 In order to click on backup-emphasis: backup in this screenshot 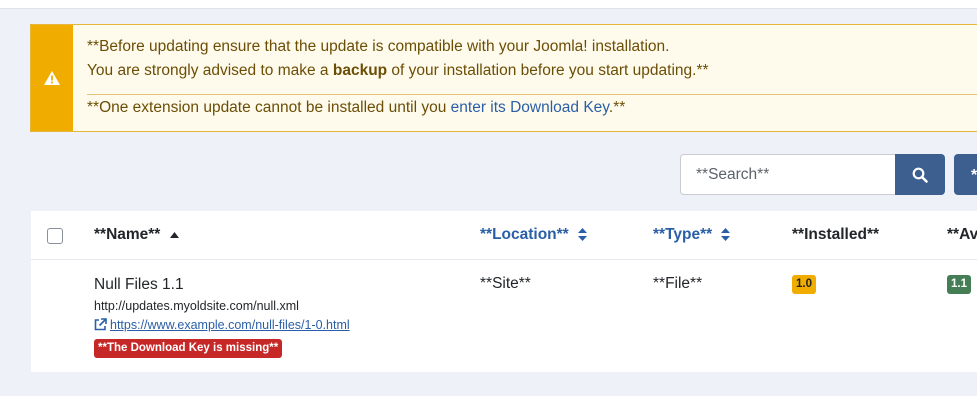, I will do `click(360, 70)`.